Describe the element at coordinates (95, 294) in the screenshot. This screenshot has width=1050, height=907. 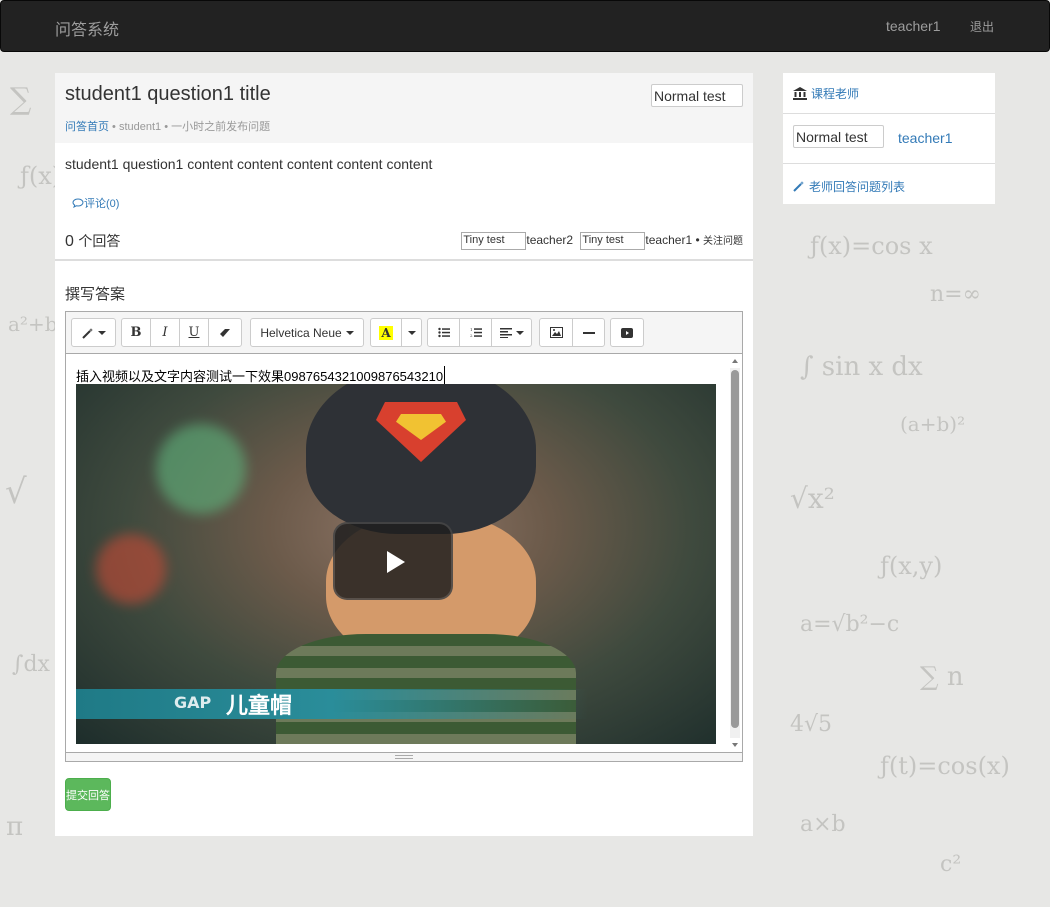
I see `answer-form-title: 撰写答案` at that location.